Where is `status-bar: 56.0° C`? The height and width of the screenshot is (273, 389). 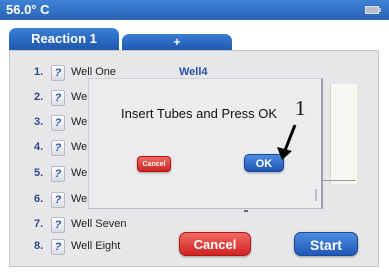
status-bar: 56.0° C is located at coordinates (194, 10).